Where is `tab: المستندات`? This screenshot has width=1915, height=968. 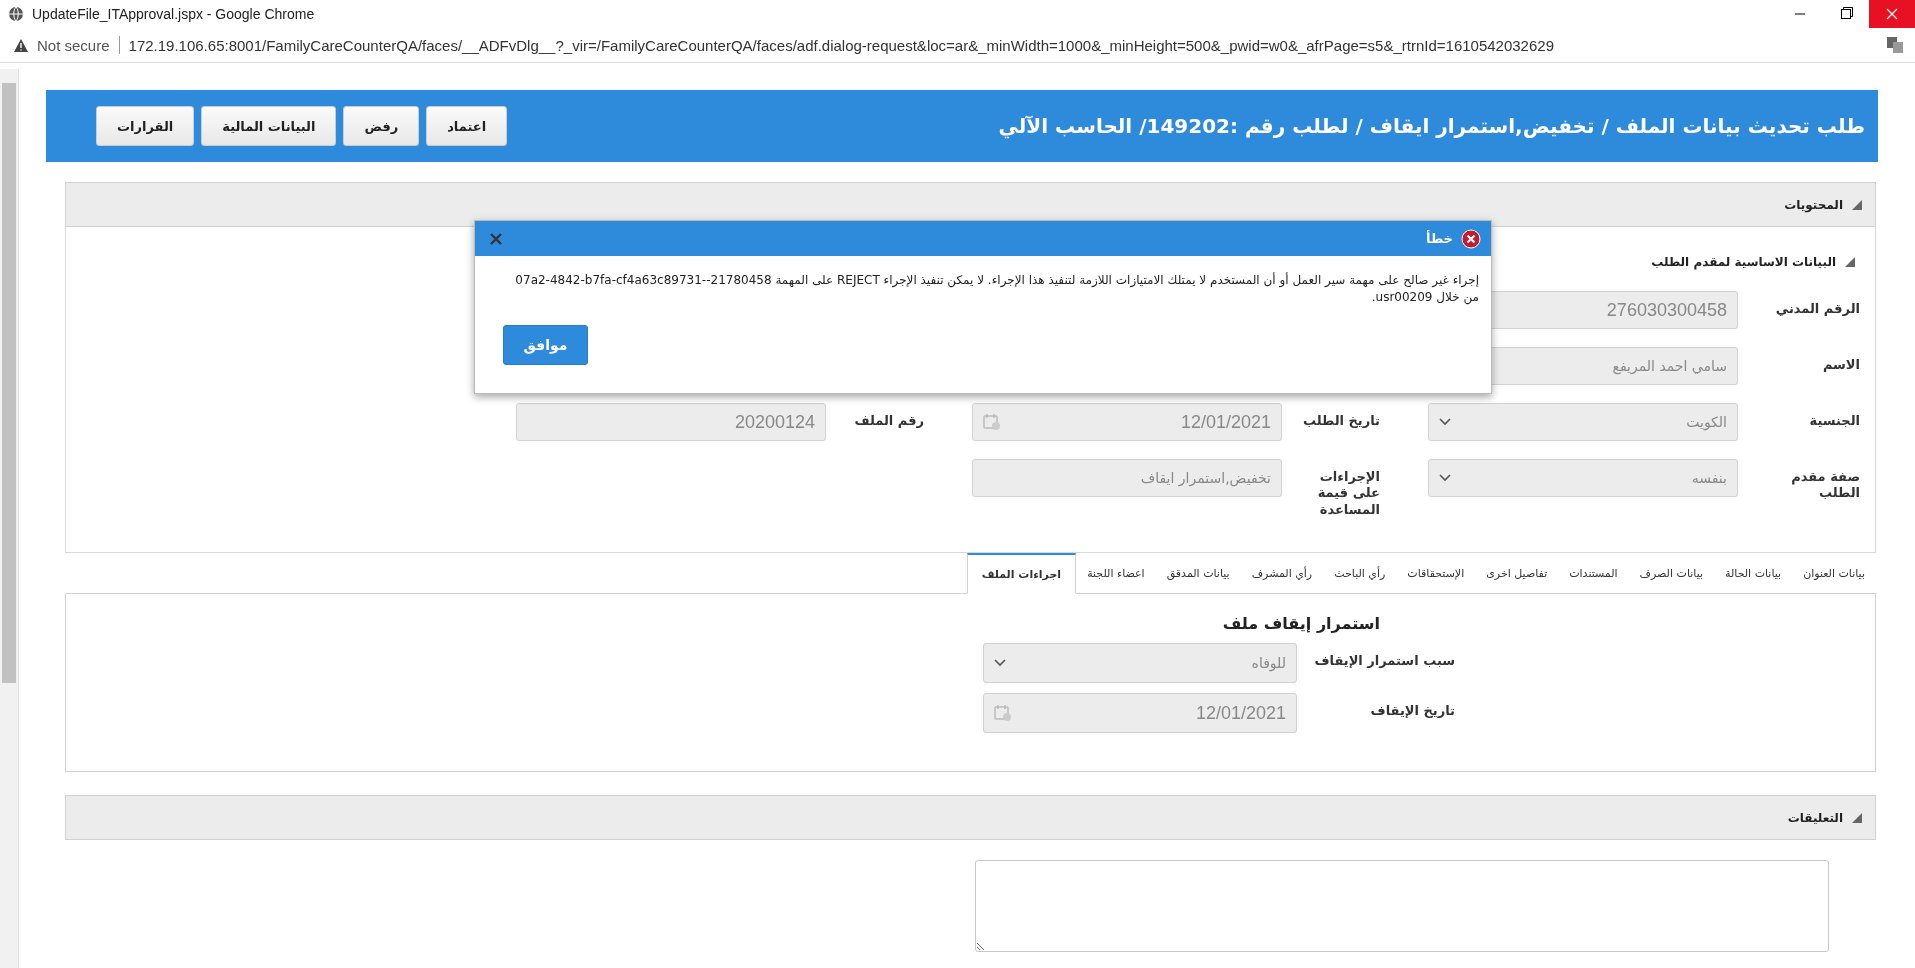 tab: المستندات is located at coordinates (1593, 573).